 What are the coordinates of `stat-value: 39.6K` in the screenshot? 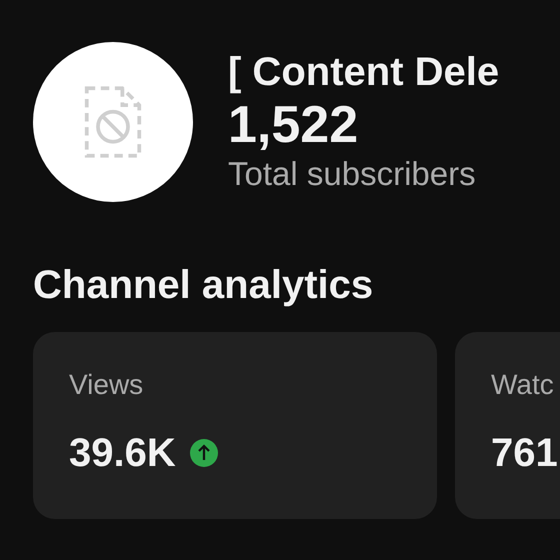 It's located at (122, 453).